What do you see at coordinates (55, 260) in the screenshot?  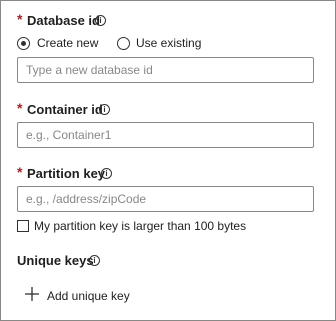 I see `unique-keys-label: Unique keys` at bounding box center [55, 260].